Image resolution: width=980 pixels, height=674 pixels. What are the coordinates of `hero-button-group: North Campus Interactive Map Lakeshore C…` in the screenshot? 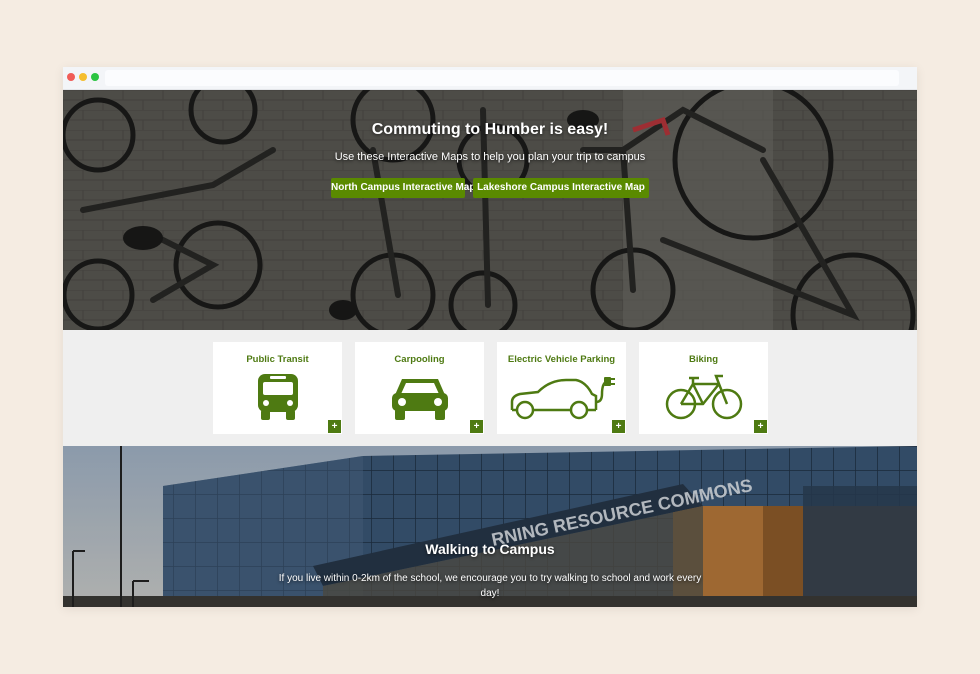 It's located at (490, 188).